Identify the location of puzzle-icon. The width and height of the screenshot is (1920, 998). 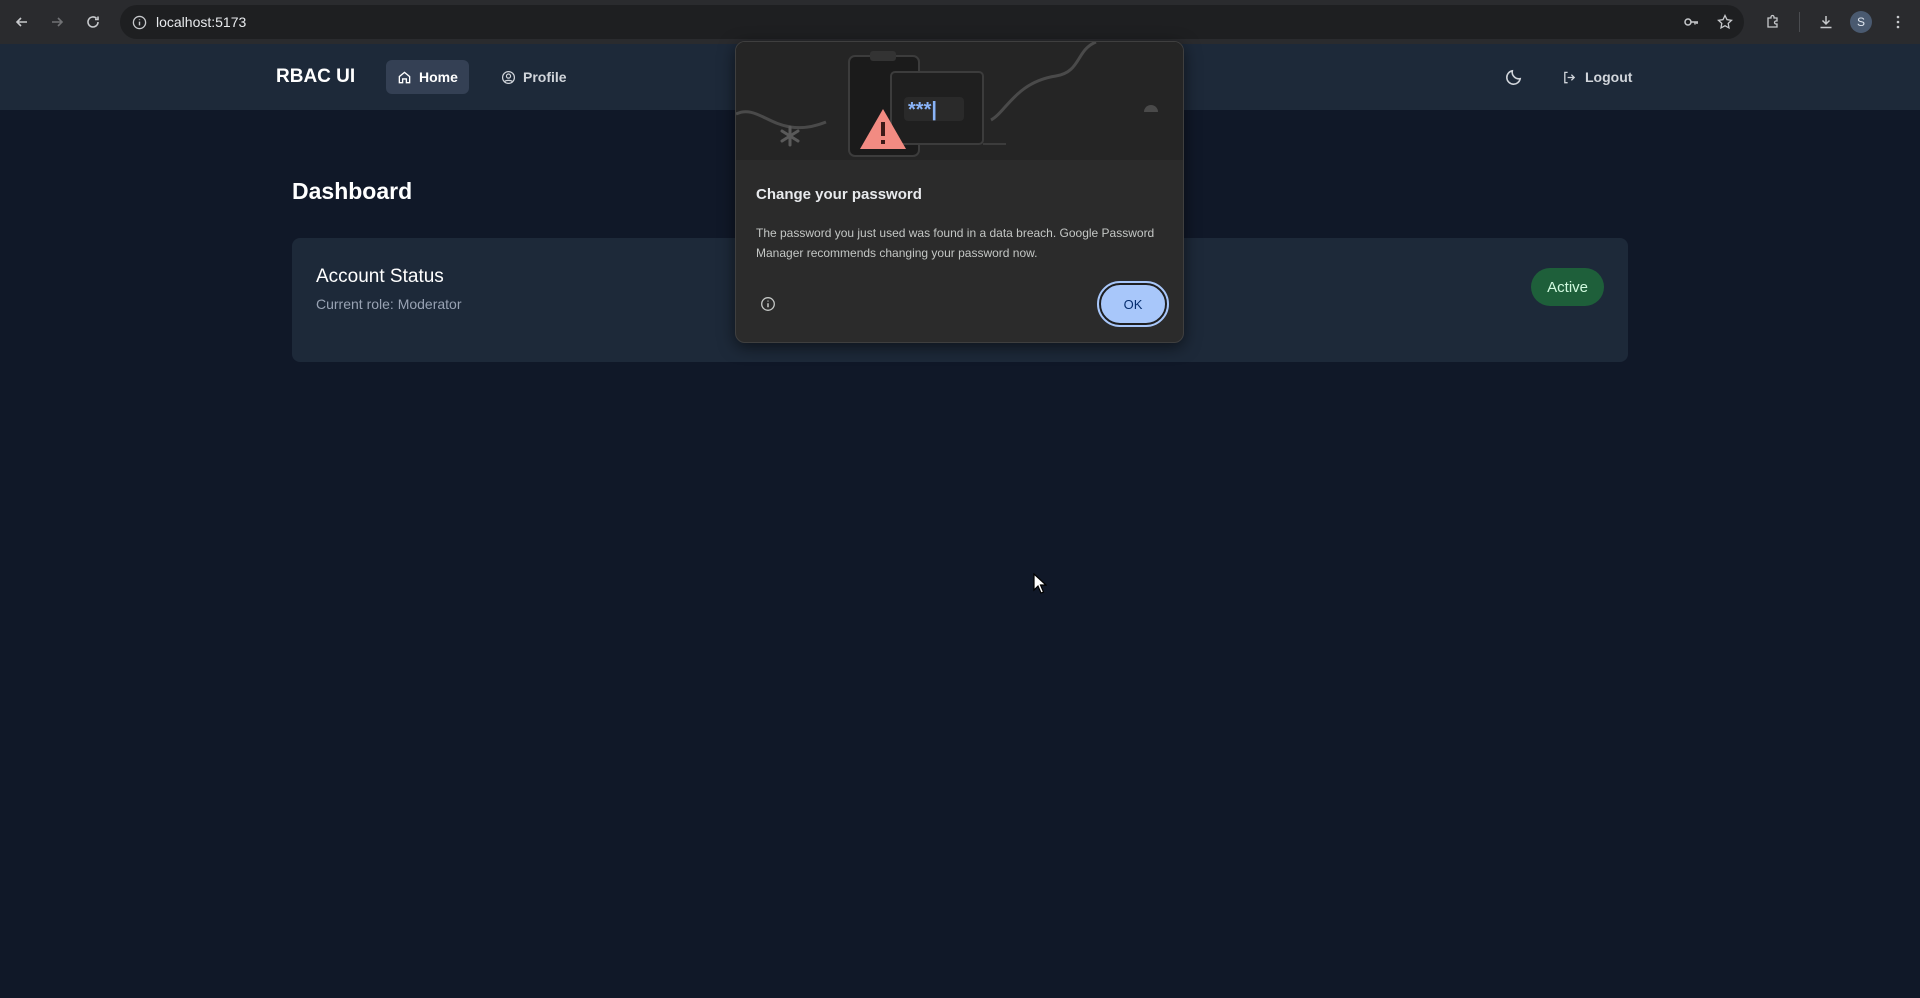
(1772, 21).